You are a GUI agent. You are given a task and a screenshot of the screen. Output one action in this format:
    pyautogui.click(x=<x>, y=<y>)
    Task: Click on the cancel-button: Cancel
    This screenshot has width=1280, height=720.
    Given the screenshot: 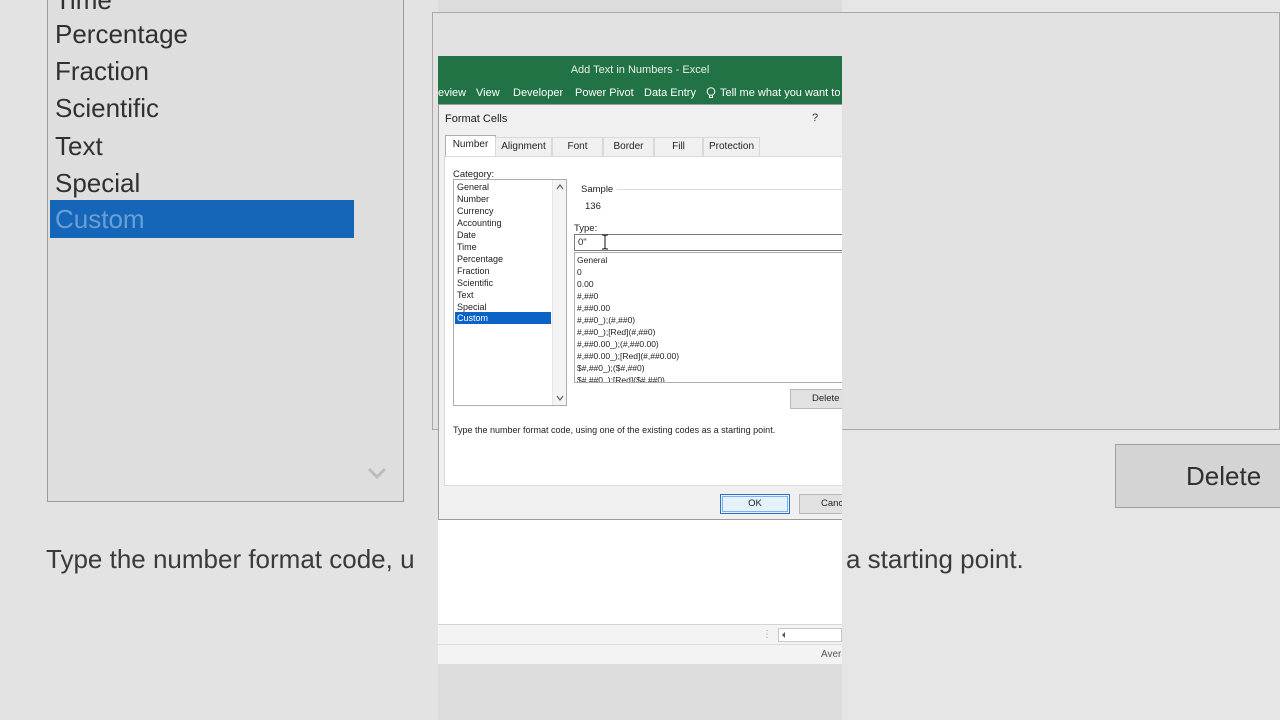 What is the action you would take?
    pyautogui.click(x=820, y=504)
    